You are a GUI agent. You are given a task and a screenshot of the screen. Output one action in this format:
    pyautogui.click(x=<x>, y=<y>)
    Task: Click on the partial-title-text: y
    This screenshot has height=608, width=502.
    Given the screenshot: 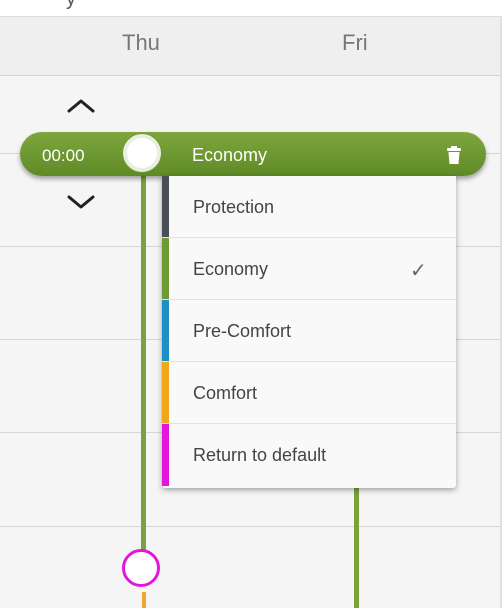 What is the action you would take?
    pyautogui.click(x=71, y=5)
    